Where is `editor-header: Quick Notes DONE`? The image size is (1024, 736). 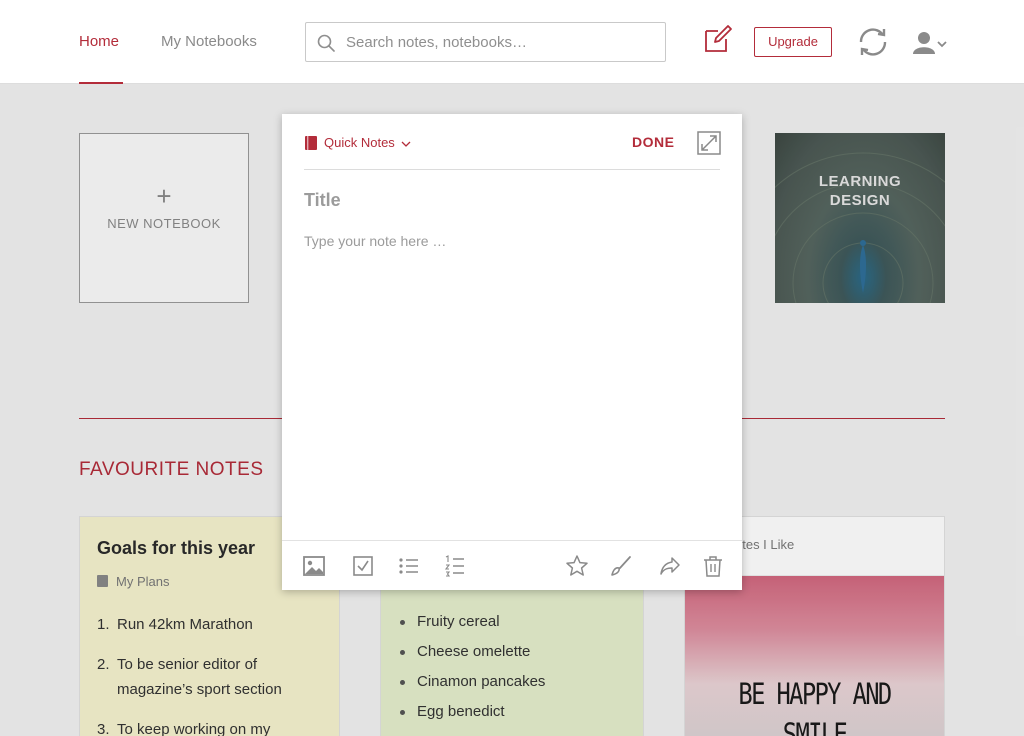
editor-header: Quick Notes DONE is located at coordinates (512, 142).